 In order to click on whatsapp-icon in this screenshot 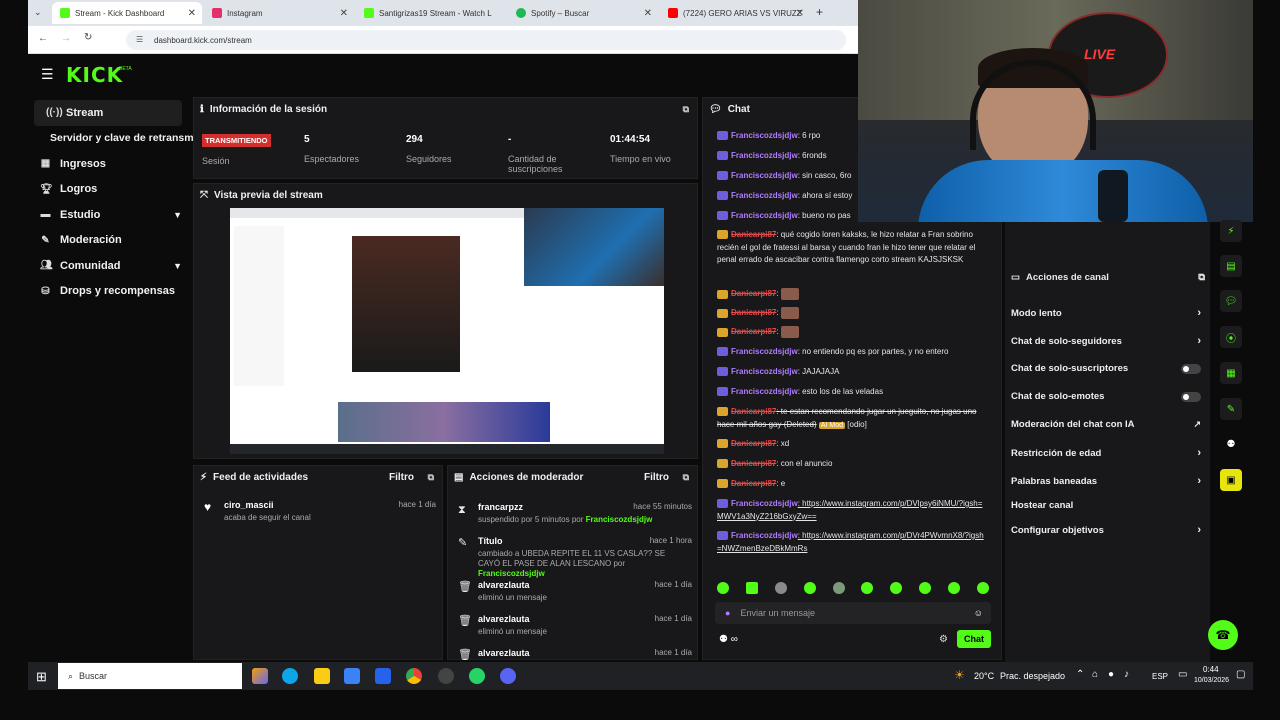, I will do `click(477, 676)`.